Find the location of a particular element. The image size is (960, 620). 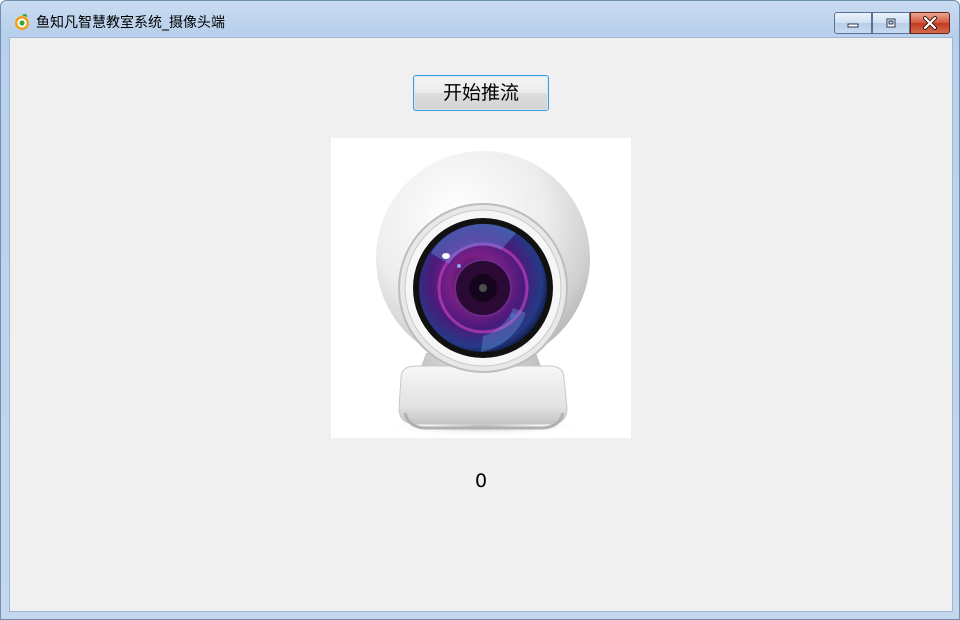

webcam-illustration is located at coordinates (483, 293).